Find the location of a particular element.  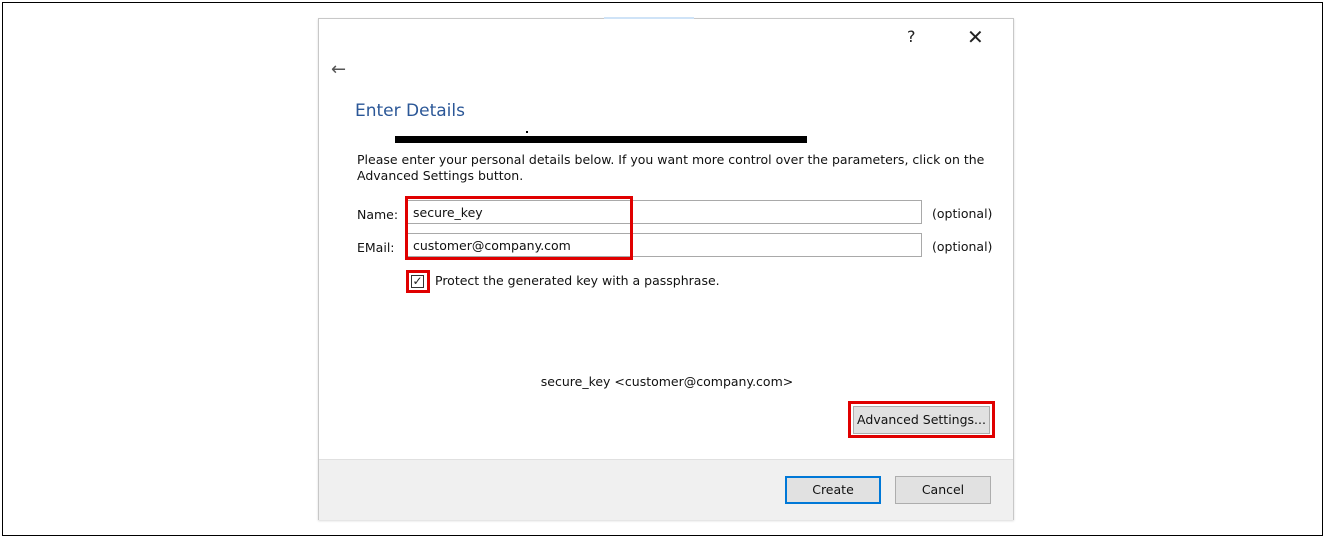

checkbox-highlight is located at coordinates (418, 281).